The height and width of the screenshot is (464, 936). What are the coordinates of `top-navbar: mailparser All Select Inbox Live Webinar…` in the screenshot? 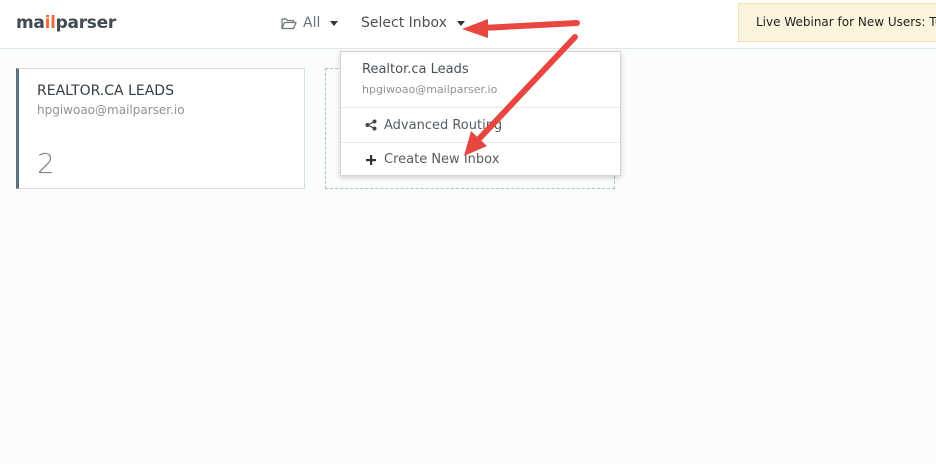 It's located at (468, 24).